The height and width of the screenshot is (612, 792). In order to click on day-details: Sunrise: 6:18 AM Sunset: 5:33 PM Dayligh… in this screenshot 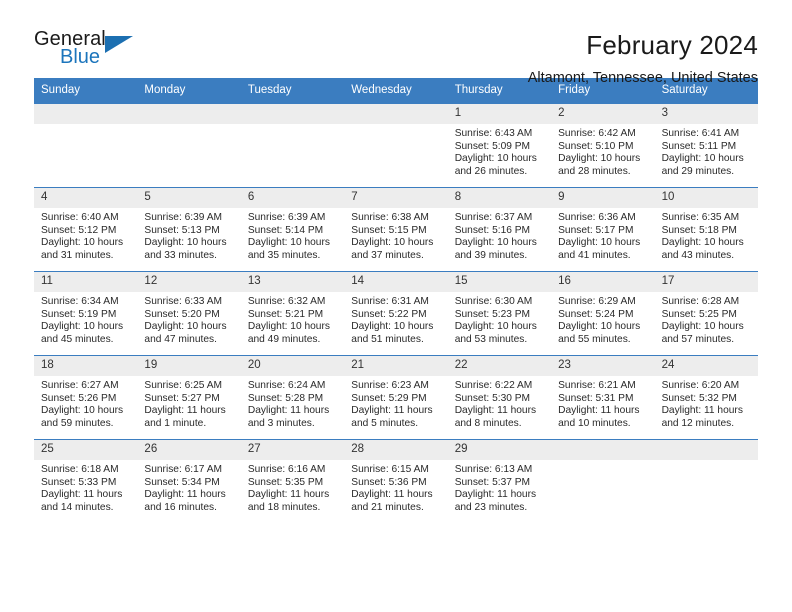, I will do `click(85, 487)`.